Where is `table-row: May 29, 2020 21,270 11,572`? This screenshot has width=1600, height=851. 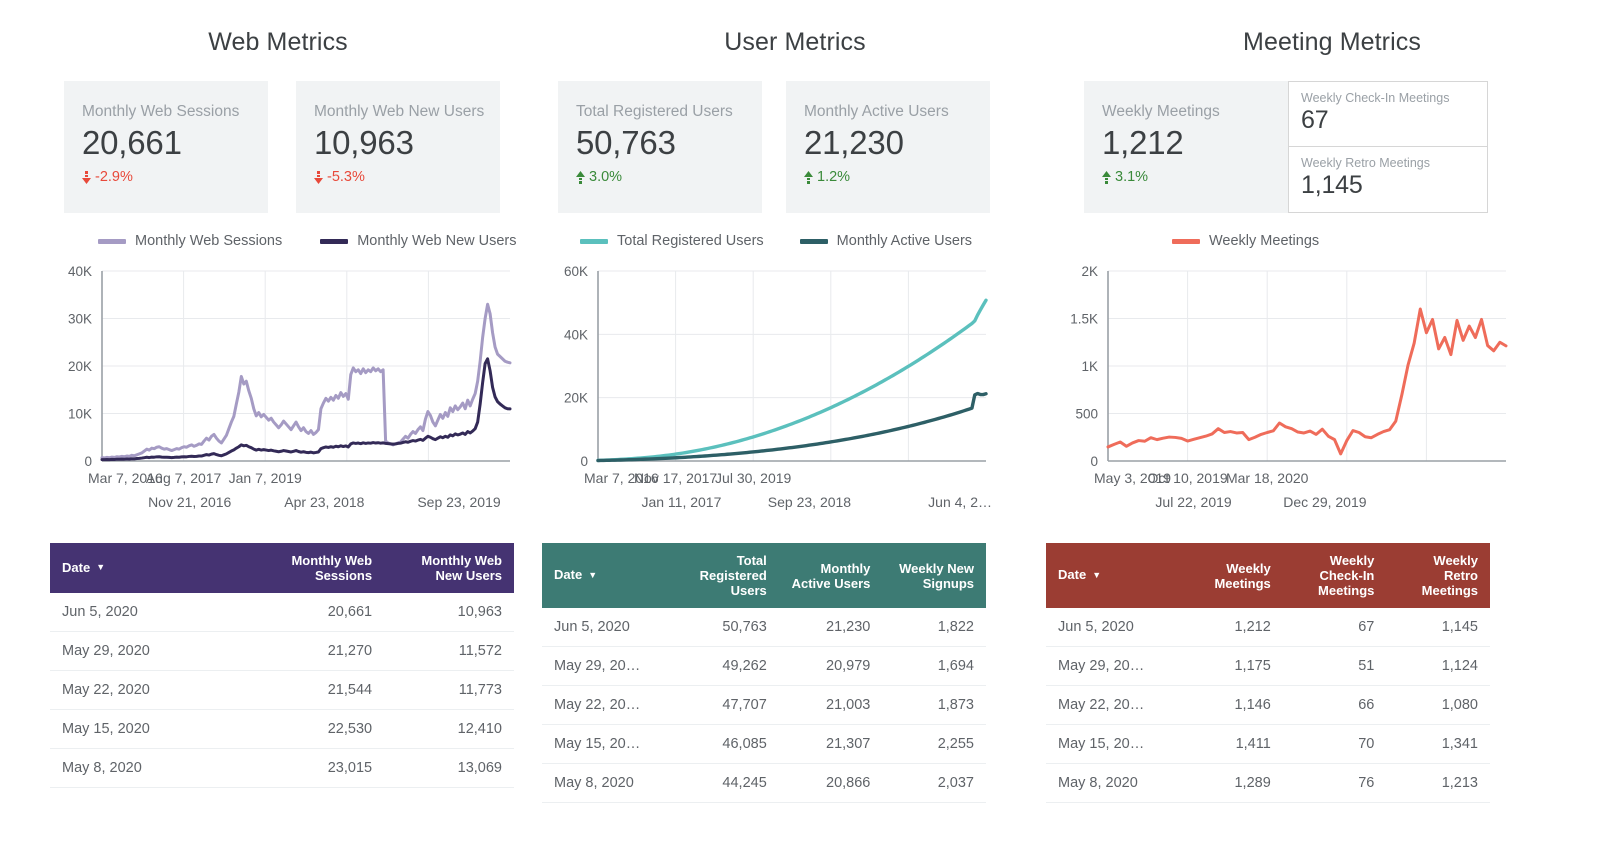
table-row: May 29, 2020 21,270 11,572 is located at coordinates (282, 651).